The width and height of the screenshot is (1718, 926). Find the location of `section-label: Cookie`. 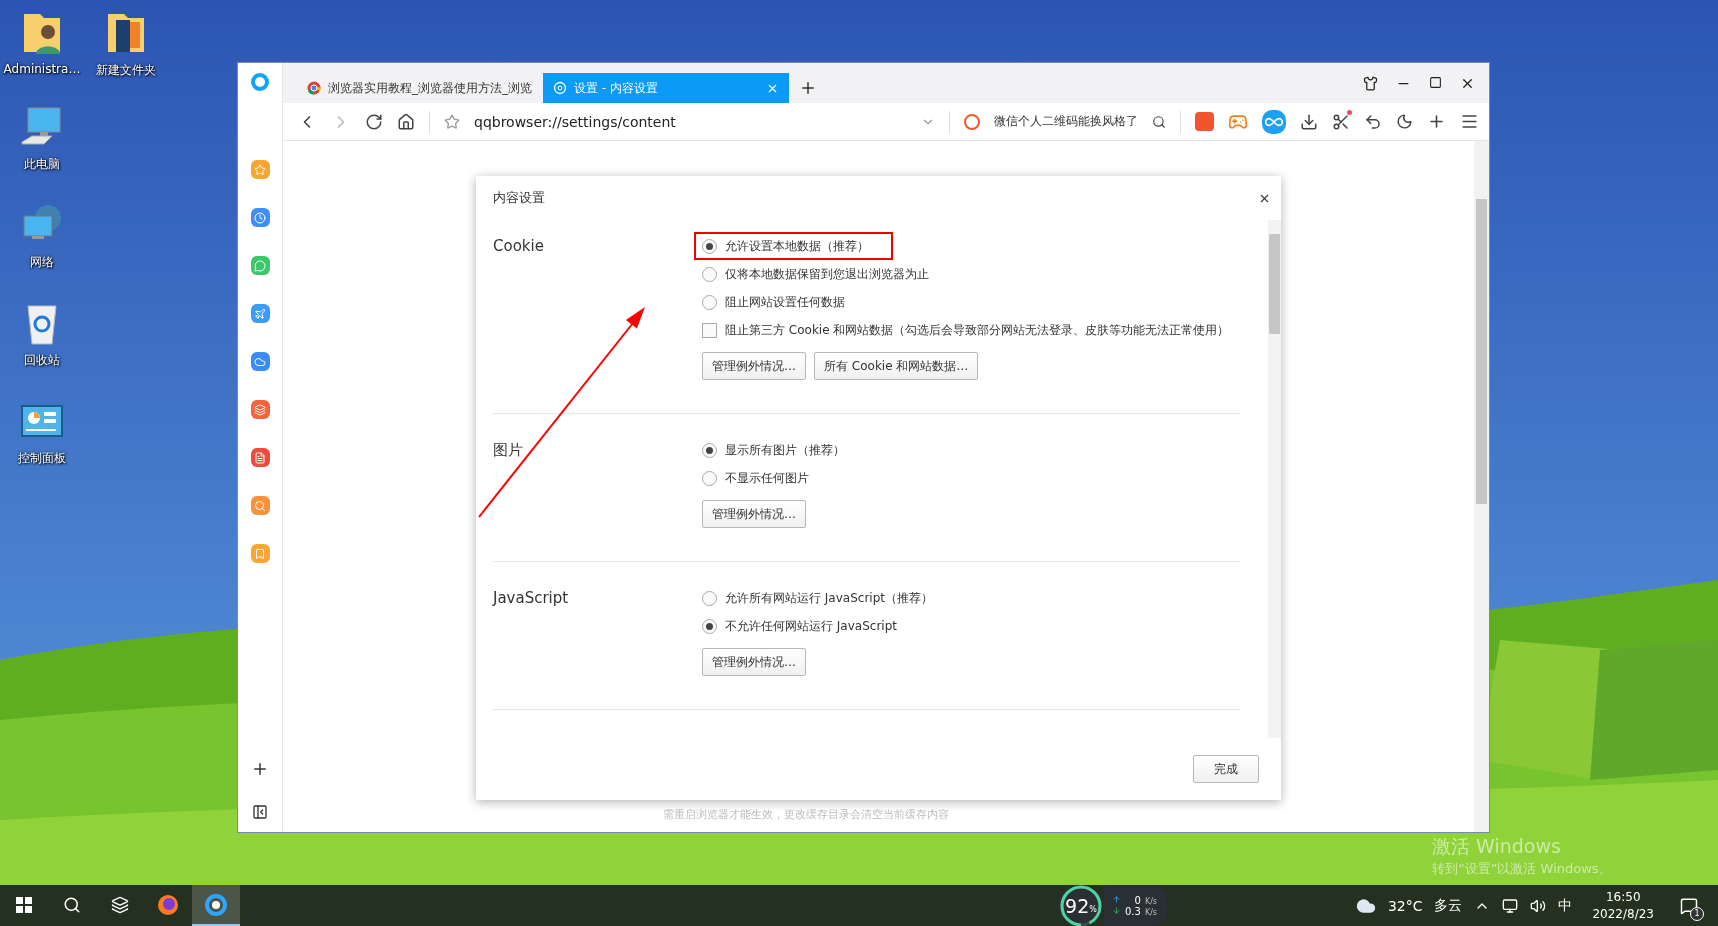

section-label: Cookie is located at coordinates (519, 246).